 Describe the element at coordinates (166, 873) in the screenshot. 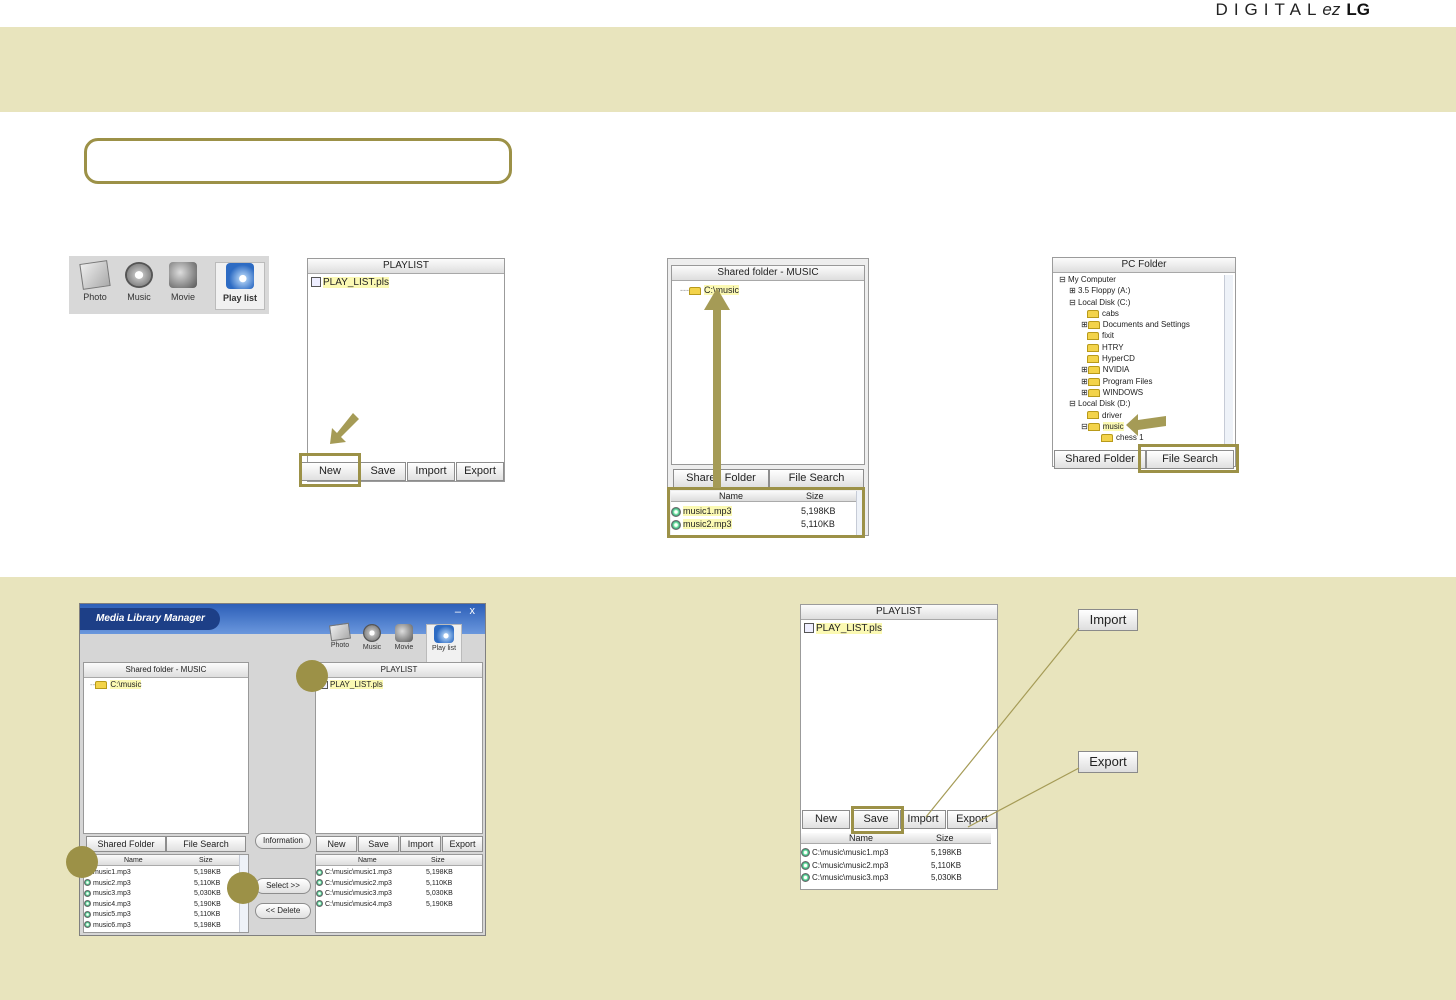

I see `table-row: music1.mp3 5,198KB` at that location.